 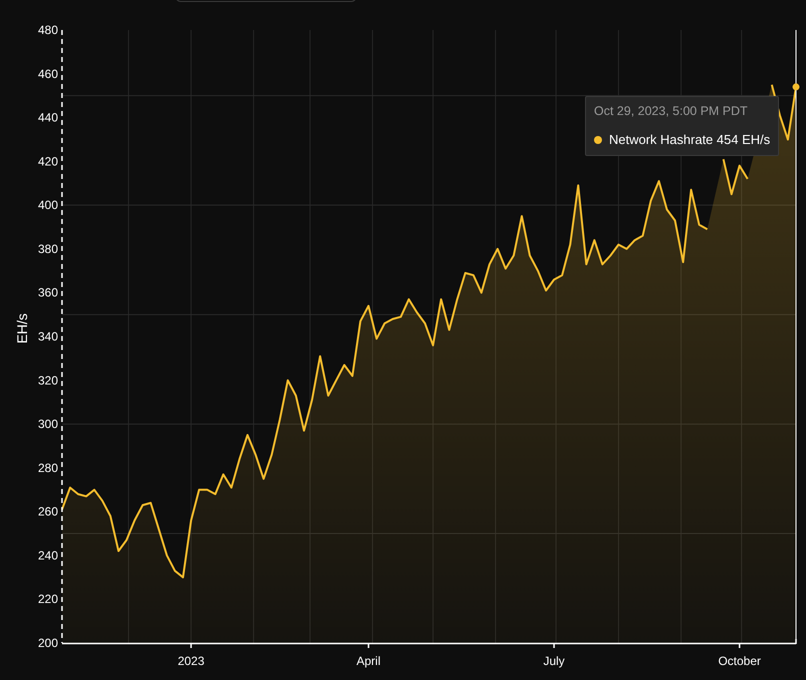 What do you see at coordinates (48, 293) in the screenshot?
I see `y-tick-label: 360` at bounding box center [48, 293].